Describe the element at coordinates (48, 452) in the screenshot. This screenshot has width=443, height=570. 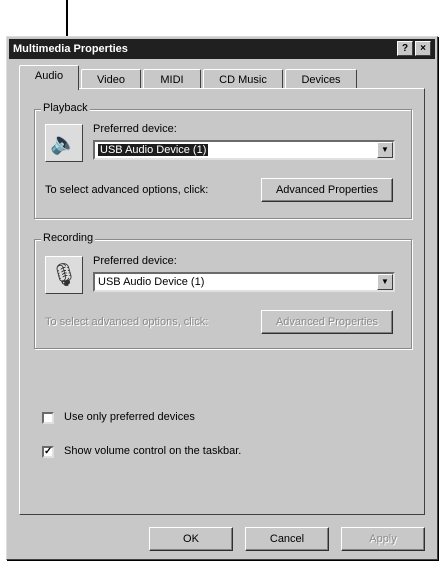
I see `show-volume-checkbox: ✓` at that location.